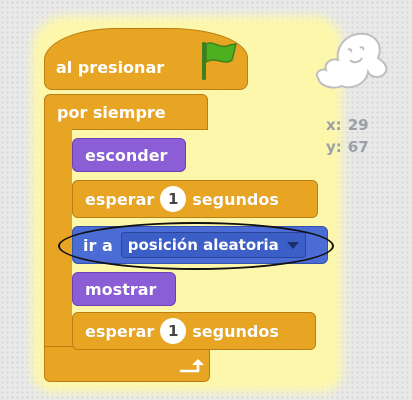  I want to click on go-to-target-dropdown: posición aleatoria, so click(213, 245).